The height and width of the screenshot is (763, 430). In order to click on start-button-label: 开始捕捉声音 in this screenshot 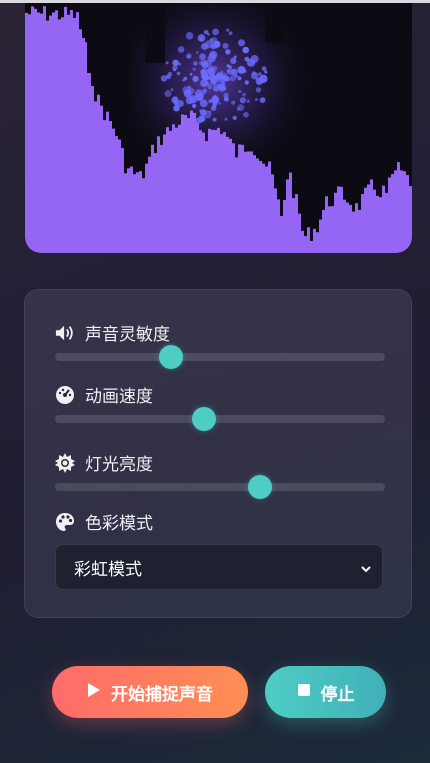, I will do `click(162, 694)`.